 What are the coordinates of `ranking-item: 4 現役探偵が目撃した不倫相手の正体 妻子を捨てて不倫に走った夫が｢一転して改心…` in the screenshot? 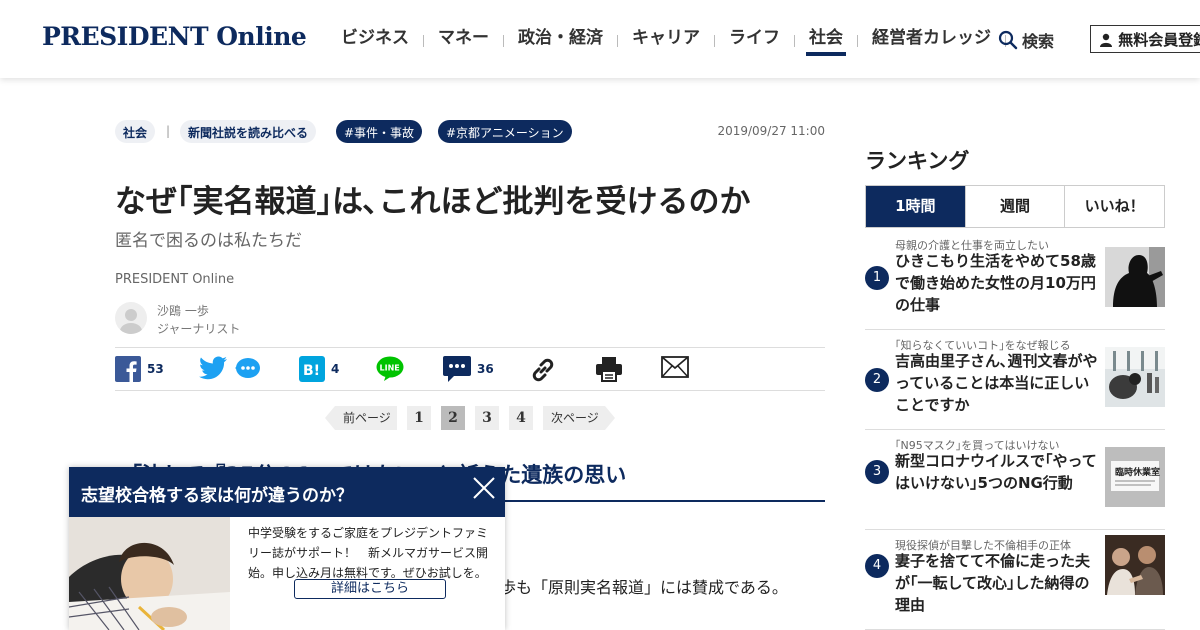 It's located at (1015, 580).